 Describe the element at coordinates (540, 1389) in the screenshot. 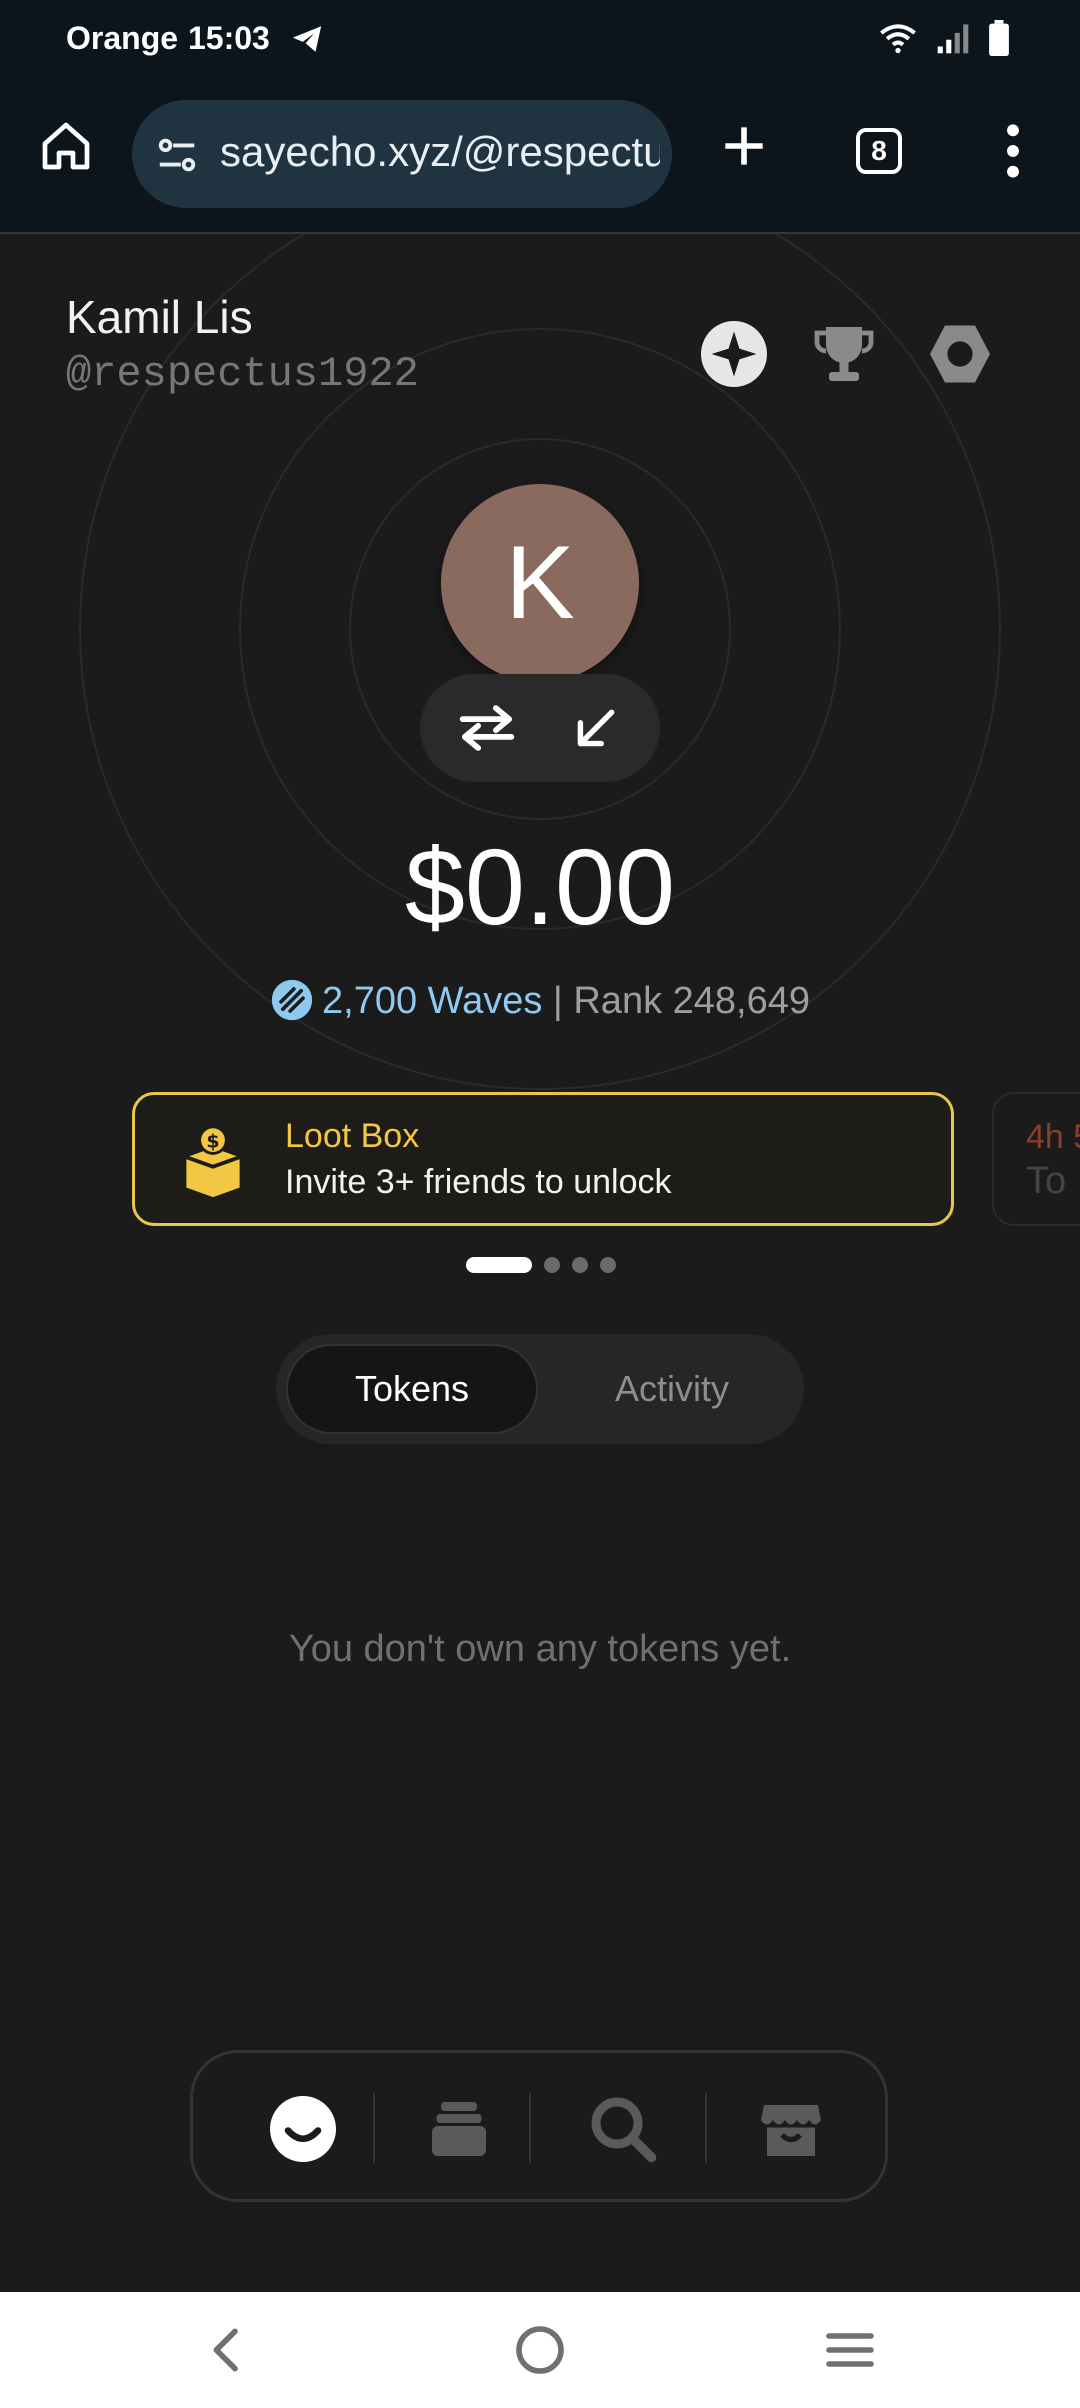

I see `token-activity-tabs: Tokens Activity` at that location.